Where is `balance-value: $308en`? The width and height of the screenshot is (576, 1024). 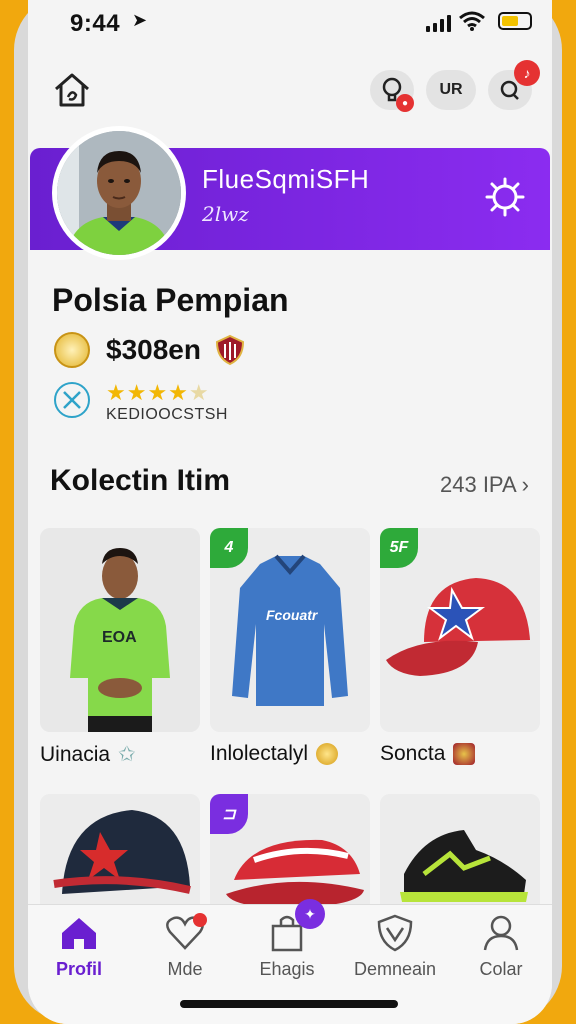
balance-value: $308en is located at coordinates (153, 349).